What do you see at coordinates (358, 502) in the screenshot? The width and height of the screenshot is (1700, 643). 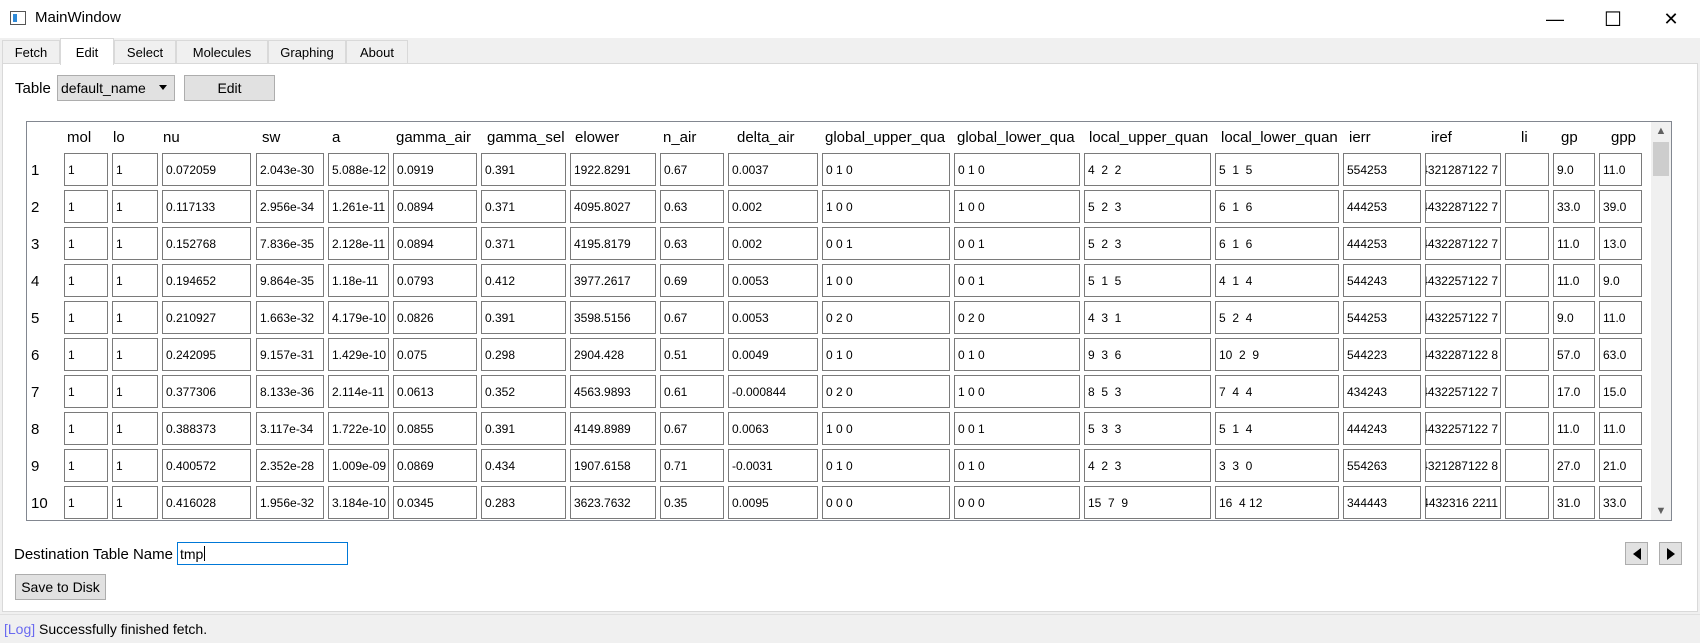 I see `table-cell: 3.184e-10` at bounding box center [358, 502].